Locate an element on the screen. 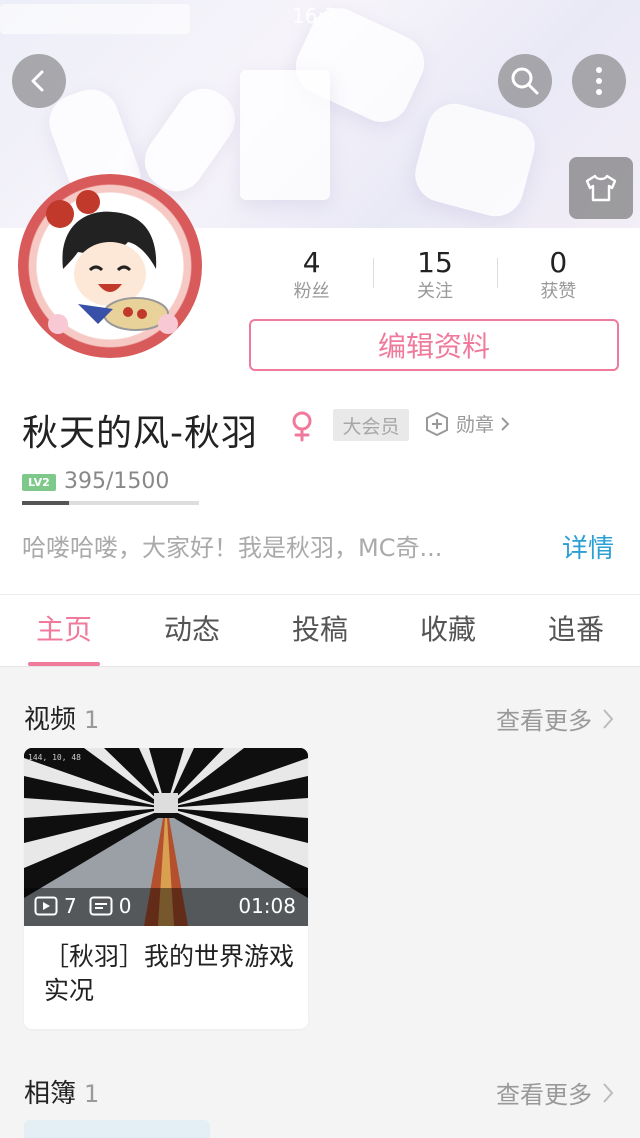 This screenshot has width=640, height=1138. back-button is located at coordinates (39, 81).